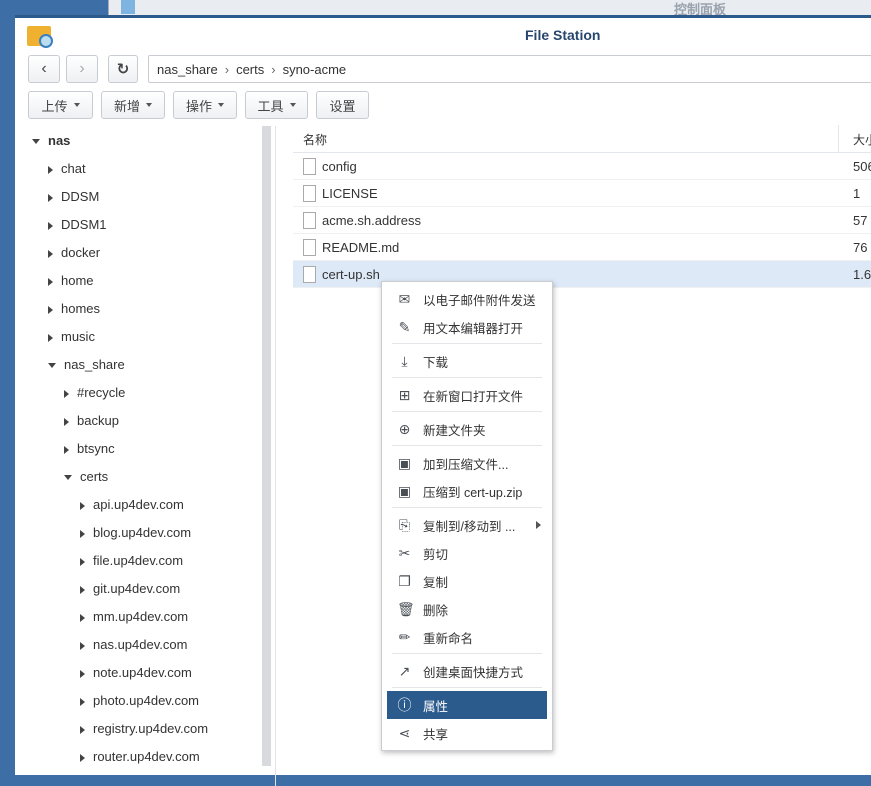  Describe the element at coordinates (509, 69) in the screenshot. I see `breadcrumb: nas_share › certs › syno-acme` at that location.